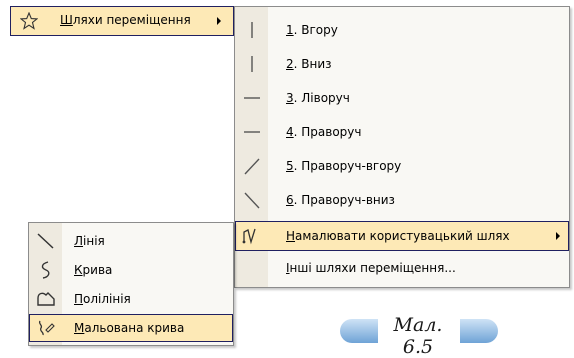 The height and width of the screenshot is (358, 574). I want to click on line-up-right-icon, so click(252, 166).